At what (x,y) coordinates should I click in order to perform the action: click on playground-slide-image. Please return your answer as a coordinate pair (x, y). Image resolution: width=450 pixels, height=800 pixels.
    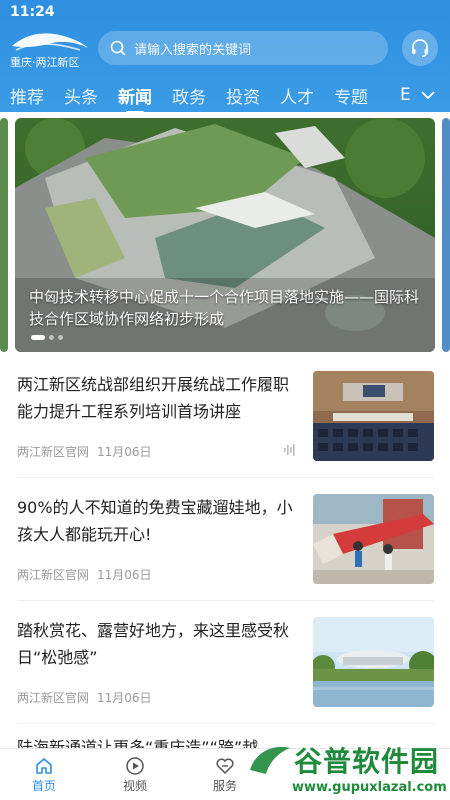
    Looking at the image, I should click on (373, 539).